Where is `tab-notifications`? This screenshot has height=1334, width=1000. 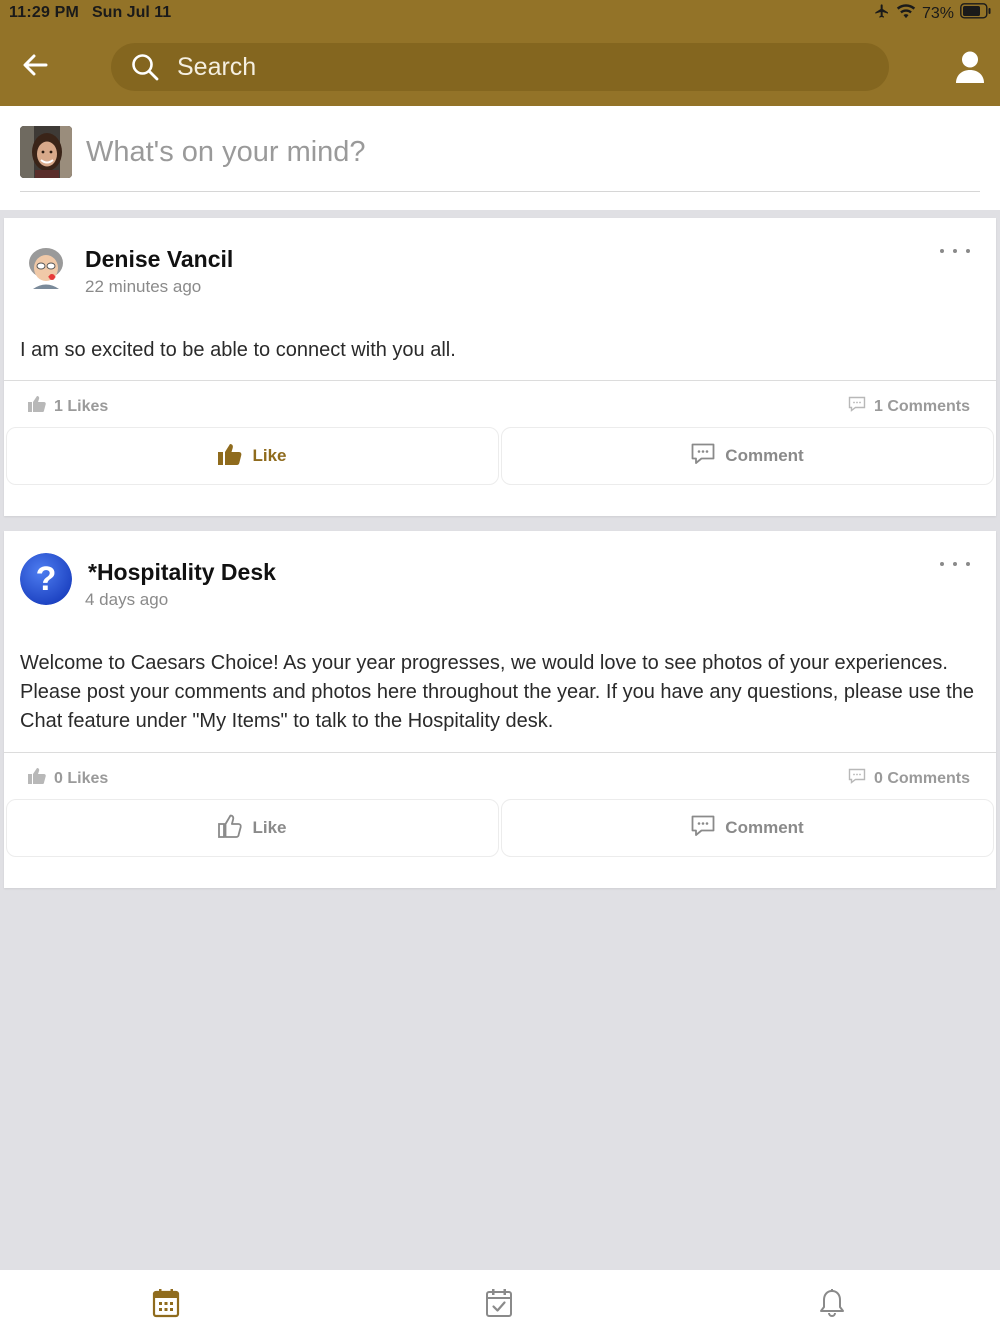 tab-notifications is located at coordinates (833, 1303).